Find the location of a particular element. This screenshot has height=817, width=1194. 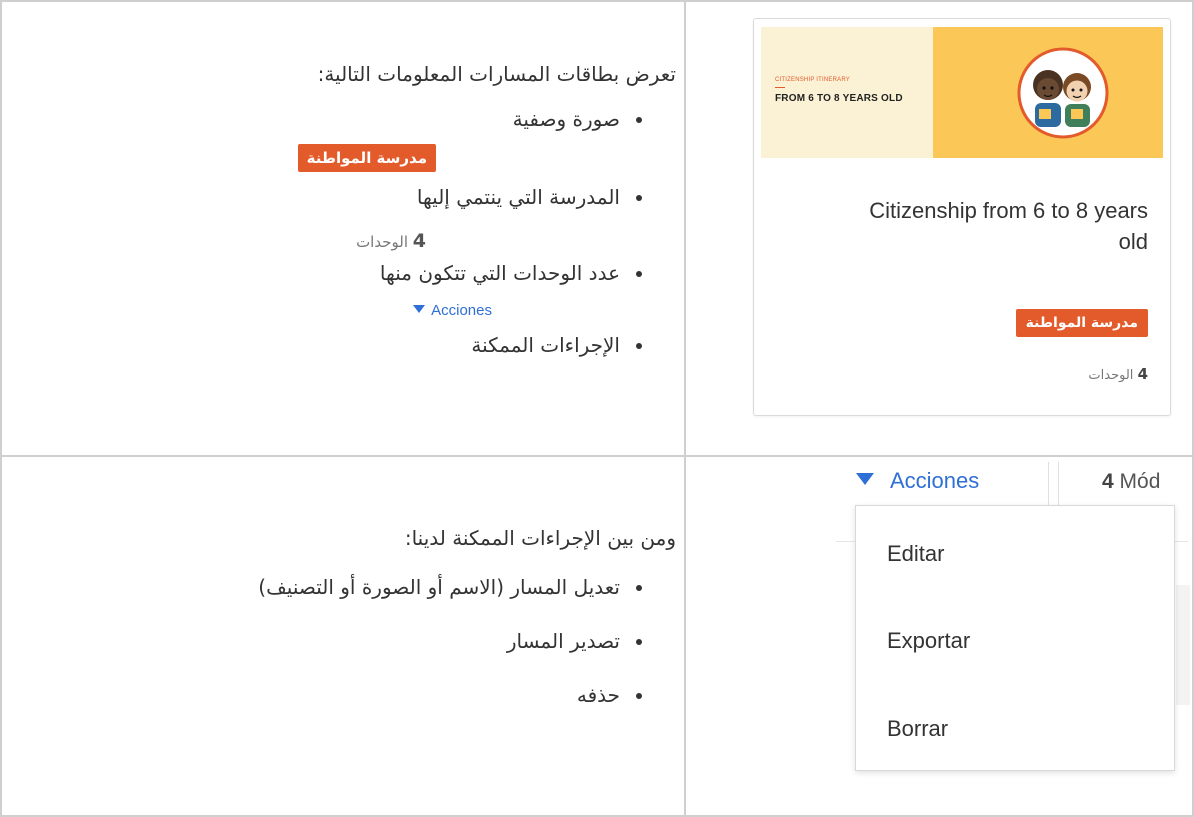

units-count-label: 4 الوحدات is located at coordinates (1118, 374).